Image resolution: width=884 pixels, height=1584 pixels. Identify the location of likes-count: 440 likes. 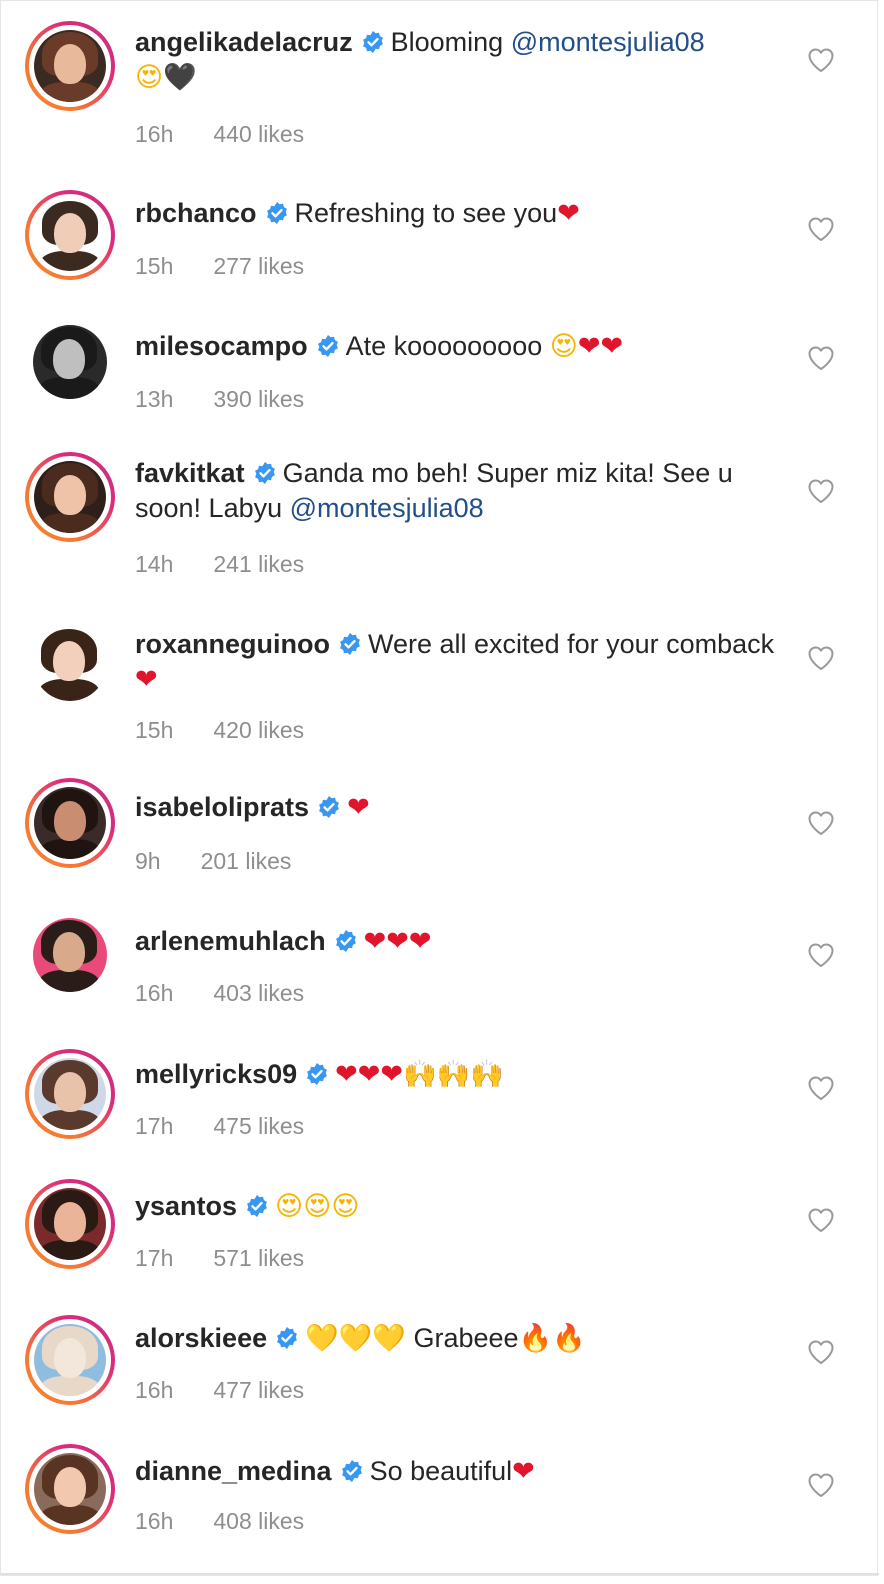
(258, 134).